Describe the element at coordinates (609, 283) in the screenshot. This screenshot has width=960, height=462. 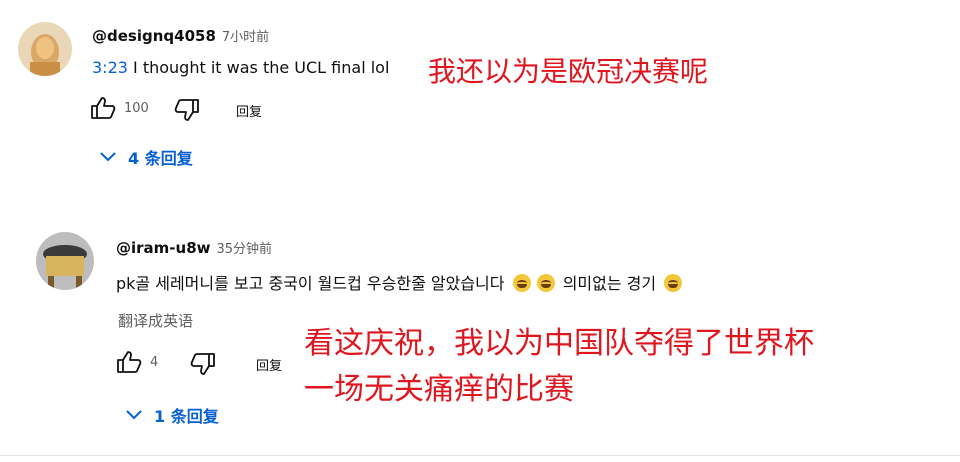
I see `comment-body-continued: 의미없는 경기` at that location.